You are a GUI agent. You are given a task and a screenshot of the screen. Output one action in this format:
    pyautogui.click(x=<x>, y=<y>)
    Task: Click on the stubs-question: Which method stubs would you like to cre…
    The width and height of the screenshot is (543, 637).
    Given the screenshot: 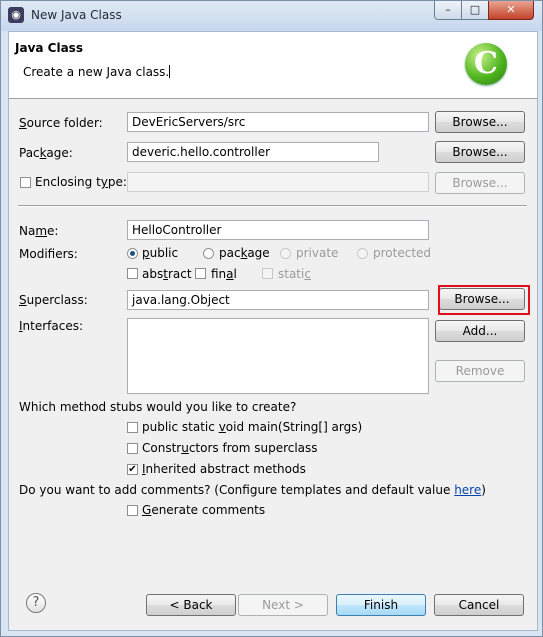 What is the action you would take?
    pyautogui.click(x=158, y=407)
    